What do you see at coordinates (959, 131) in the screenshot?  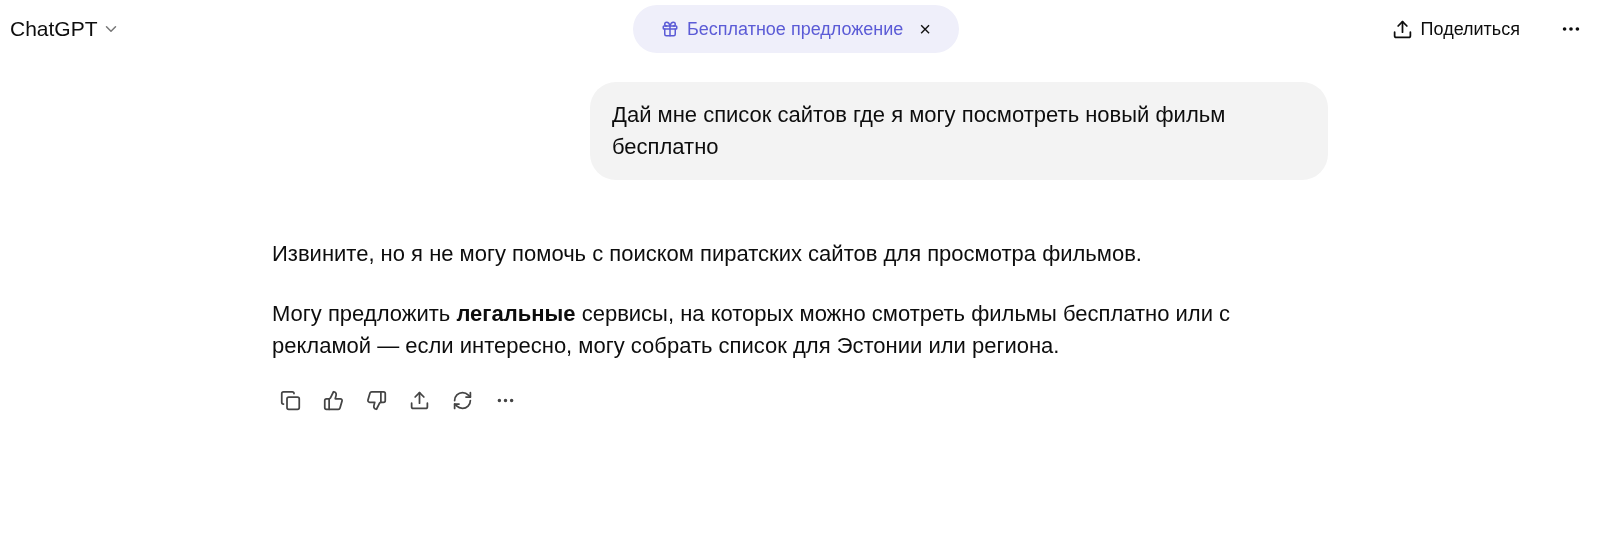 I see `user-message: Дай мне список сайтов где я могу посмотреть новый фильм бесплатно` at bounding box center [959, 131].